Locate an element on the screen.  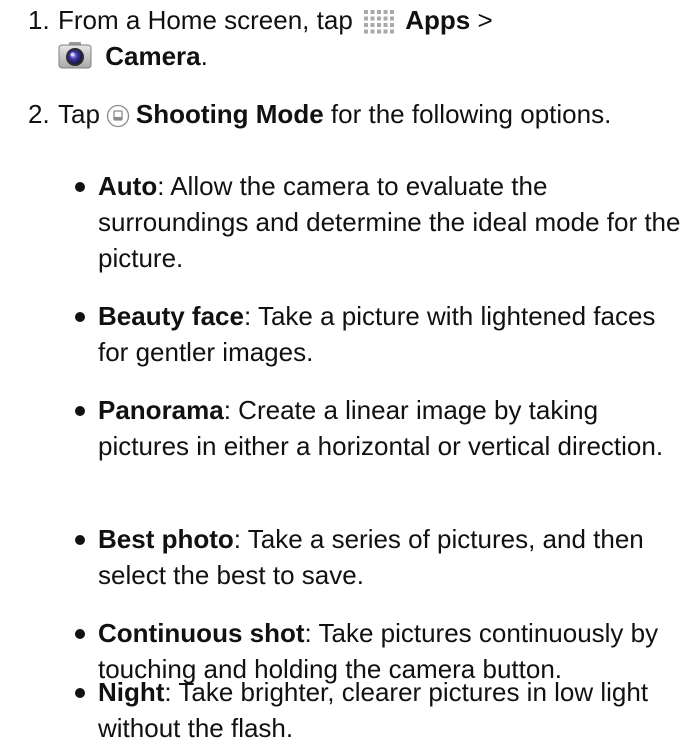
step-text: From a Home screen, tap Apps > Camera. is located at coordinates (373, 38).